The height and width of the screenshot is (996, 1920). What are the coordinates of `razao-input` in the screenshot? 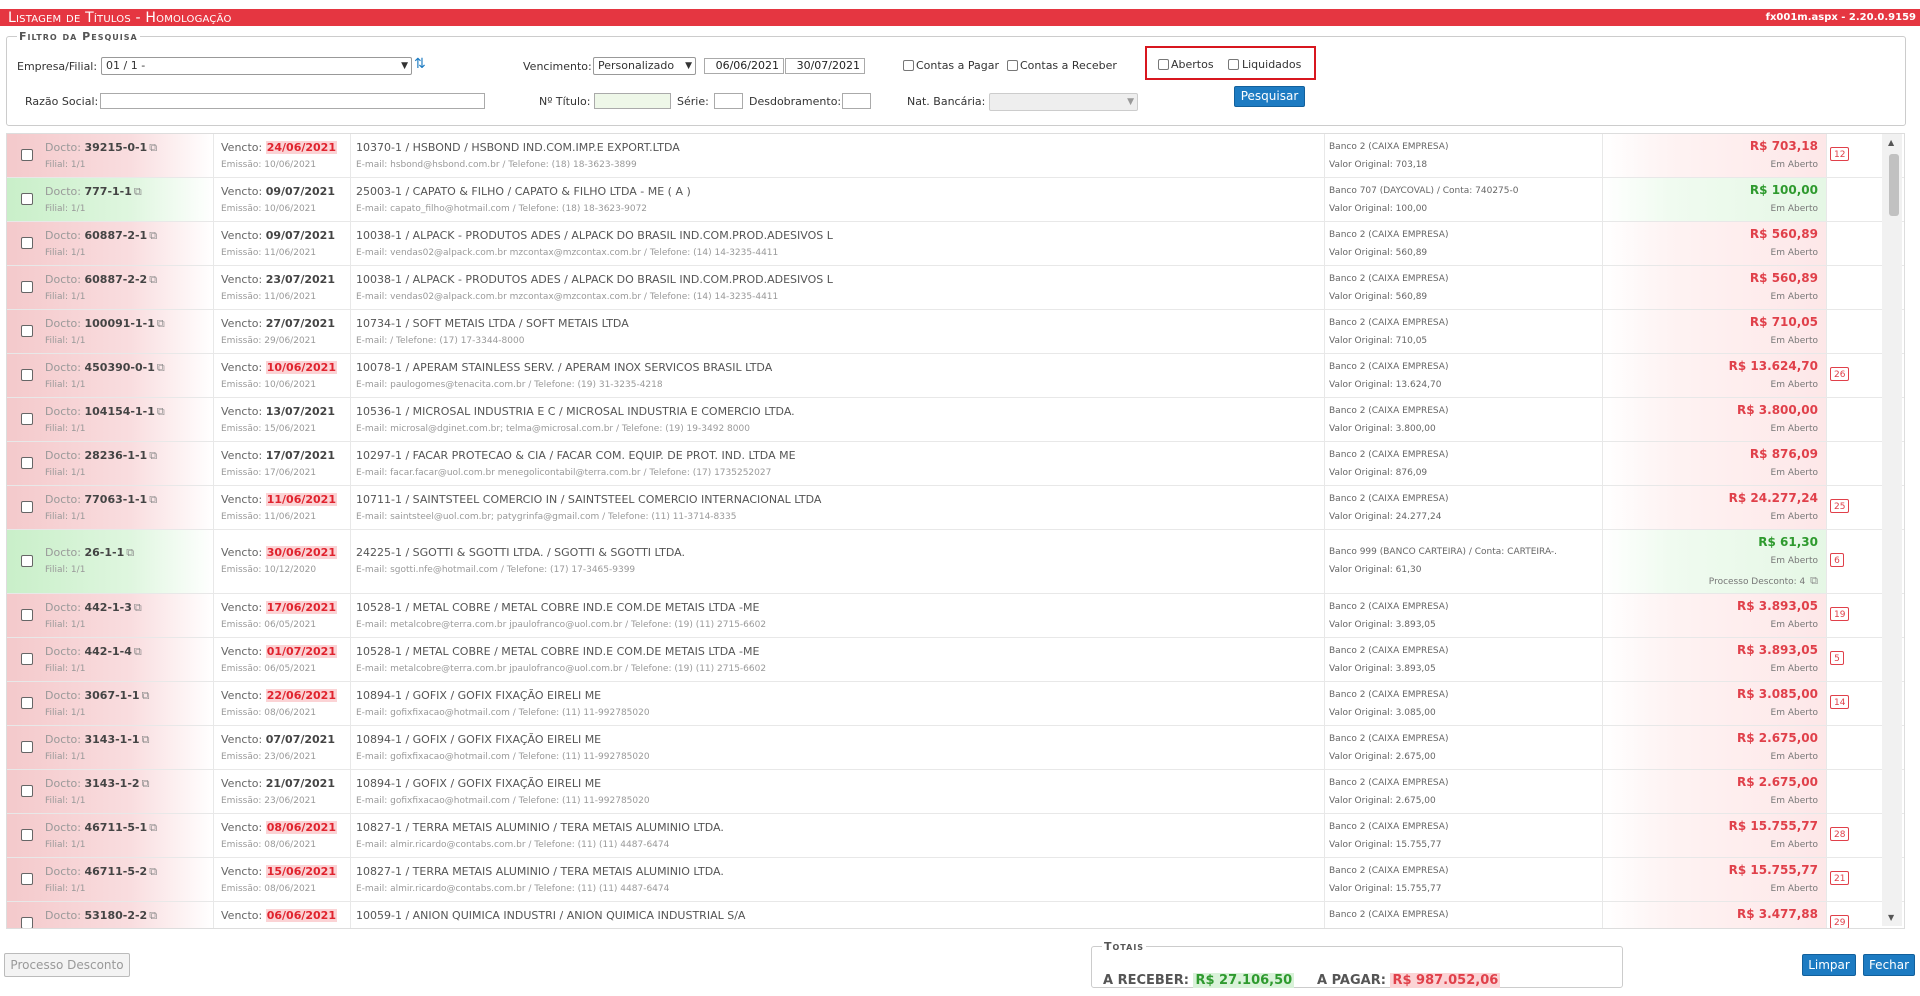 It's located at (292, 101).